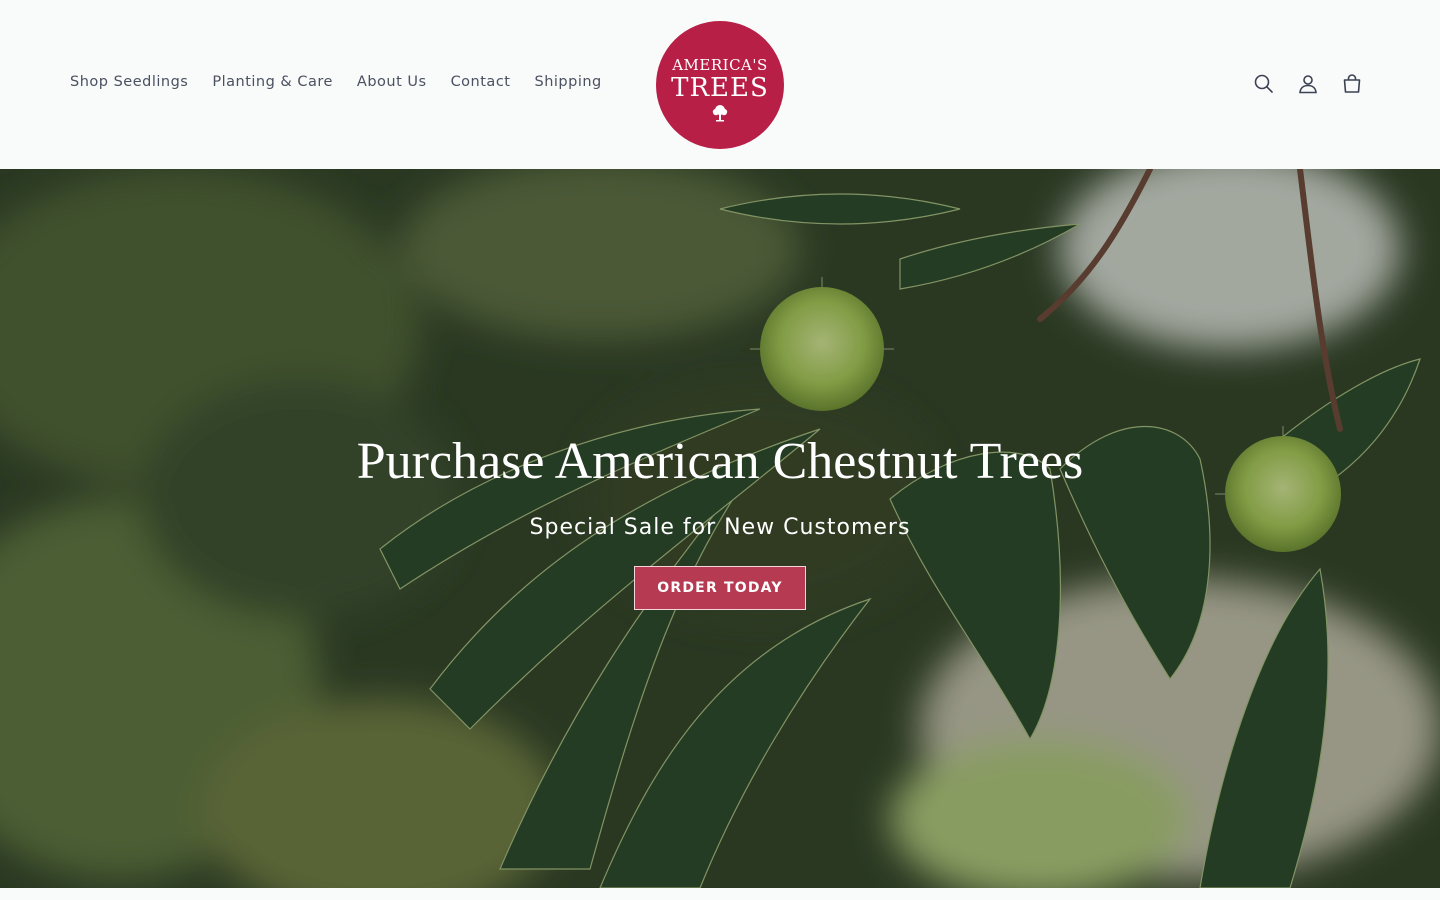  What do you see at coordinates (481, 82) in the screenshot?
I see `nav-contact: Contact` at bounding box center [481, 82].